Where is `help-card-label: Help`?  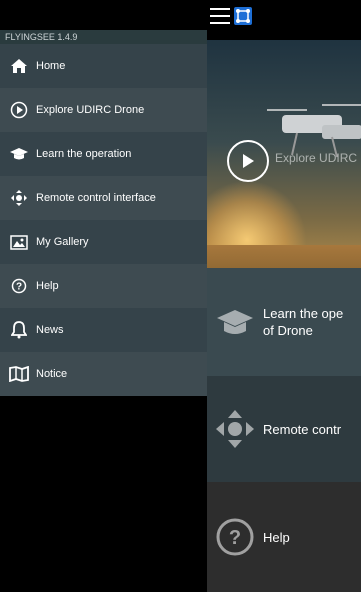 help-card-label: Help is located at coordinates (276, 537).